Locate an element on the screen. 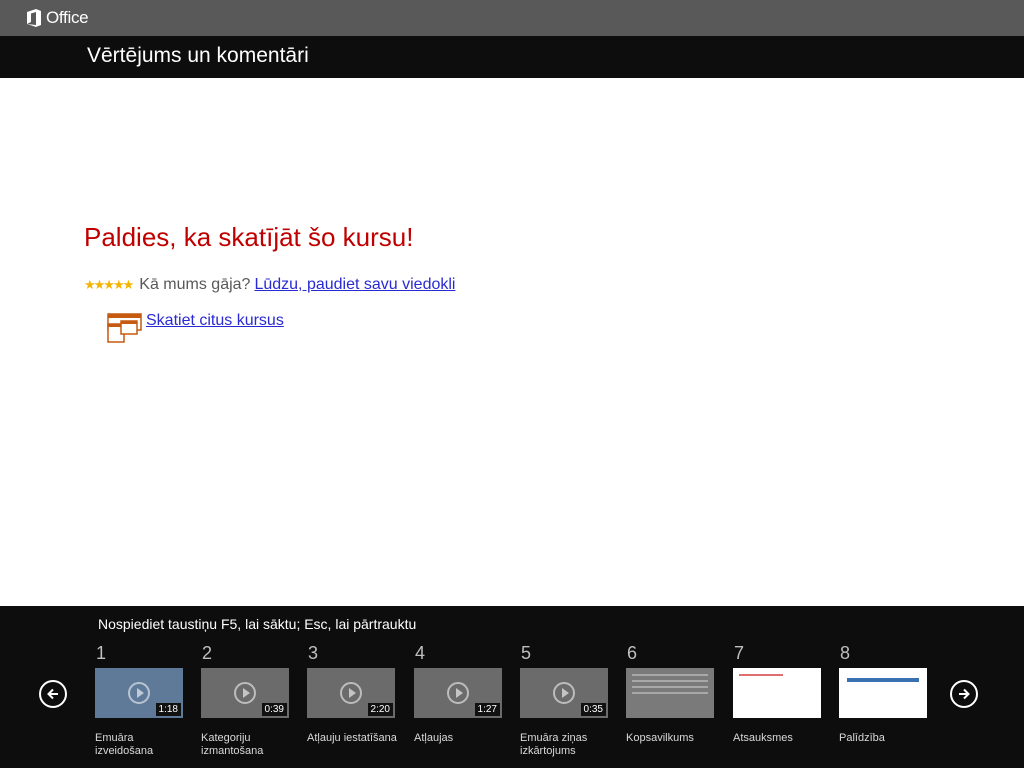  slide-label: Emuāra ziņas izkārtojums is located at coordinates (554, 744).